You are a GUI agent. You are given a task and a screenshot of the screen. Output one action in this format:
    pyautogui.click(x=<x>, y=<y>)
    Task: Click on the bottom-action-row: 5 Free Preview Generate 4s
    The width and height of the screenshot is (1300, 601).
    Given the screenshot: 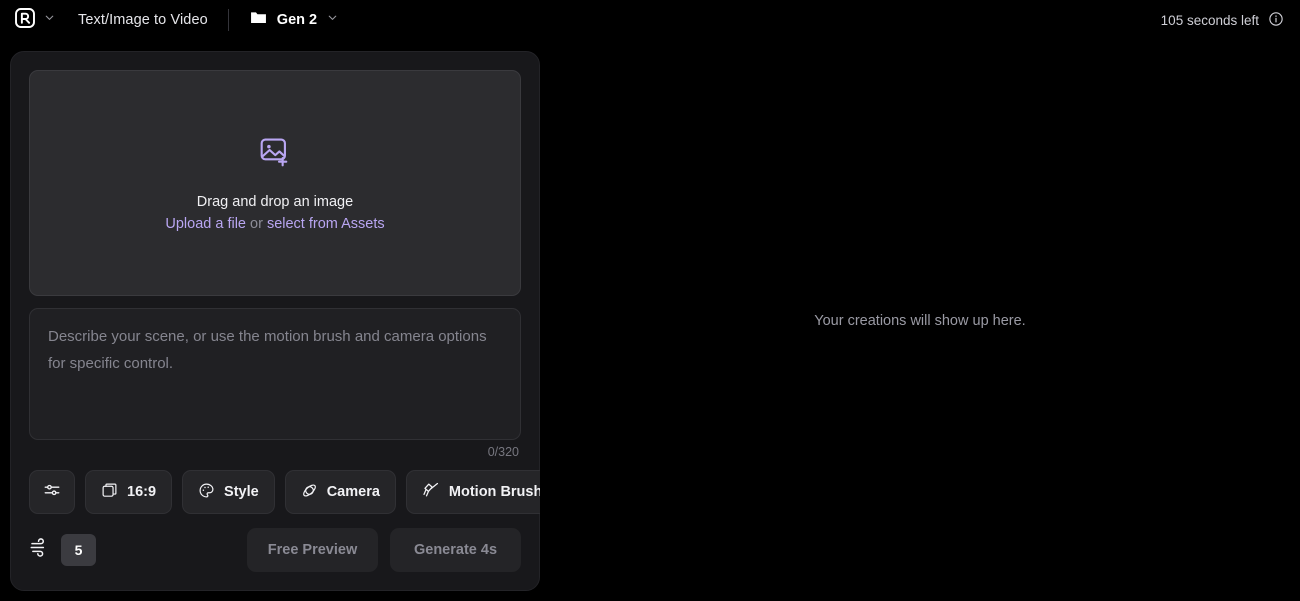 What is the action you would take?
    pyautogui.click(x=275, y=543)
    